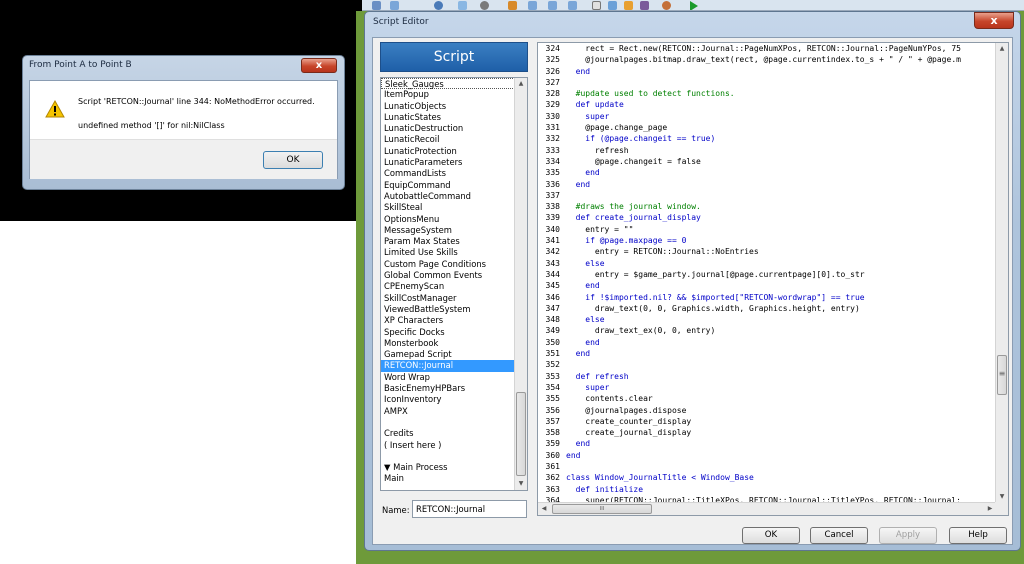  I want to click on script-header: Script, so click(454, 57).